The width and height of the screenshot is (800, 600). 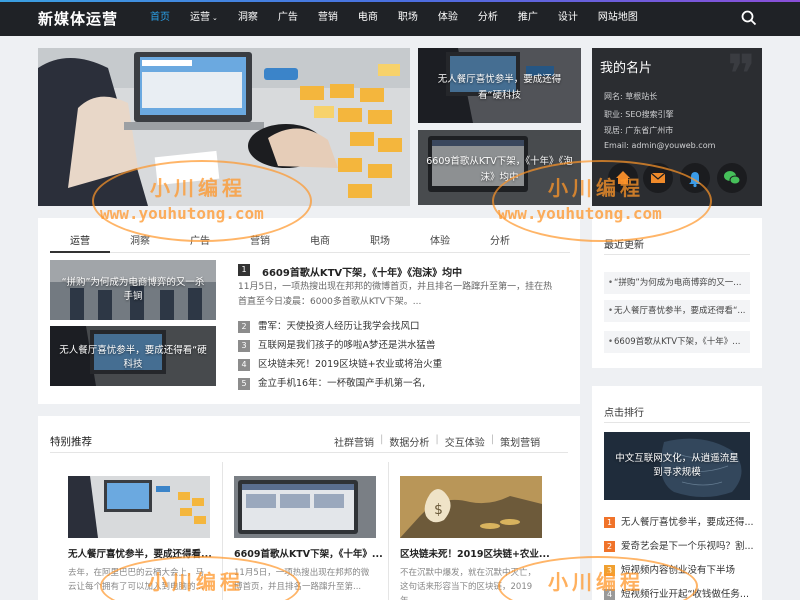 I want to click on rank-item: 4 区块链未死！2019区块链+农业或将治火重, so click(x=340, y=363).